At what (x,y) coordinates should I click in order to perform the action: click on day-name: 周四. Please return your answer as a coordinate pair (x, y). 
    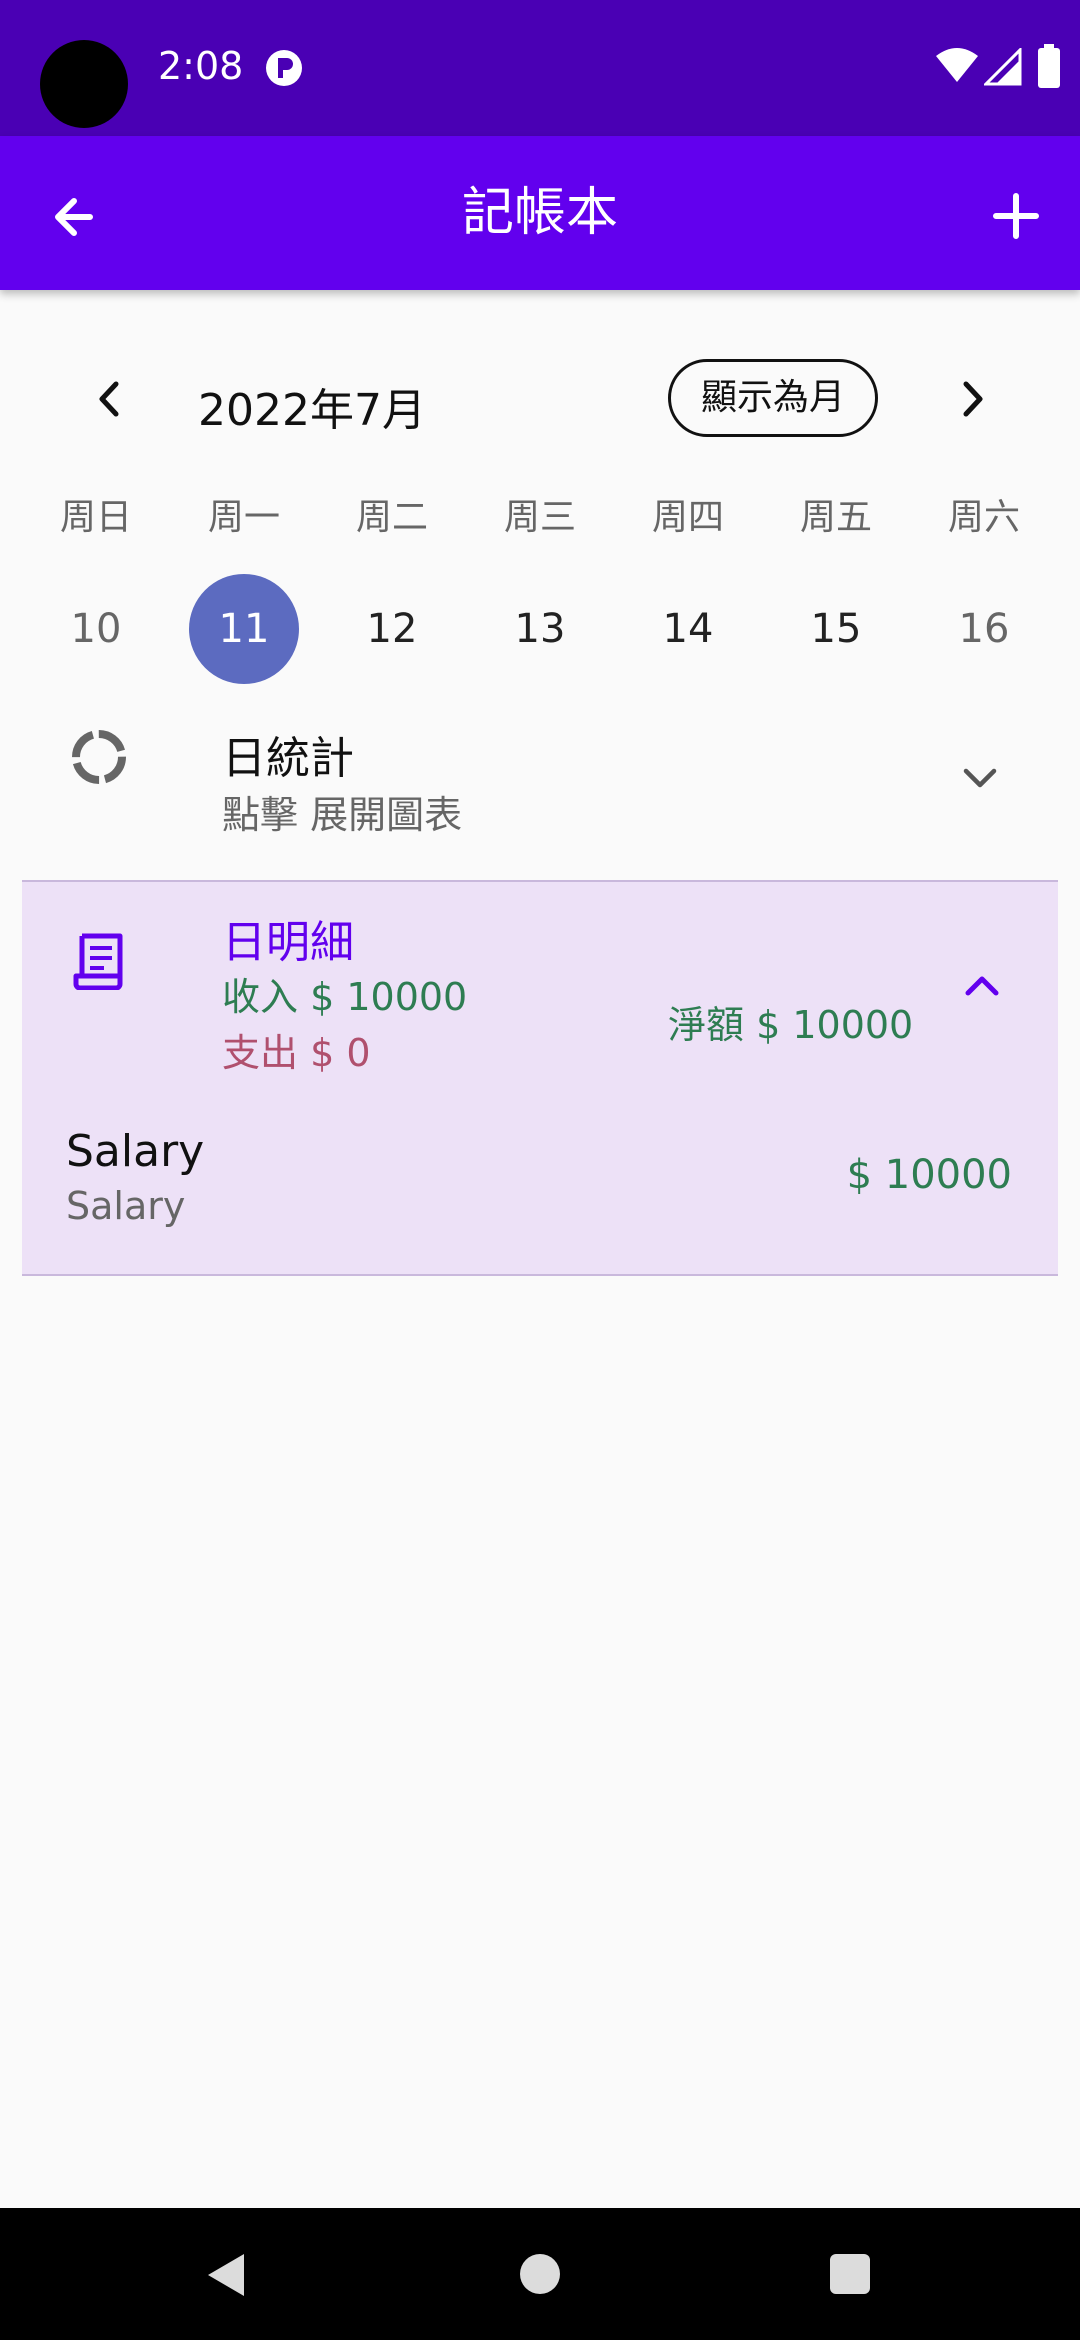
    Looking at the image, I should click on (687, 517).